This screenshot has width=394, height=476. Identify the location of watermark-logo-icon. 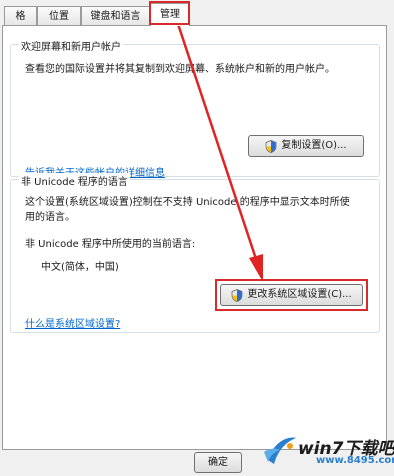
(280, 450).